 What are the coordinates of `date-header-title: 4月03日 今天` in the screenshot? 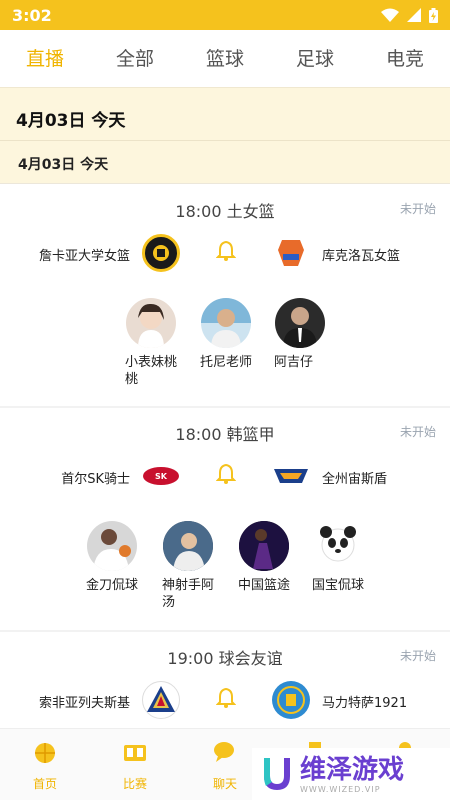 It's located at (71, 121).